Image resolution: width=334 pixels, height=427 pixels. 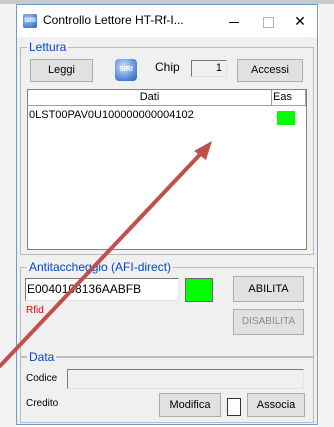 I want to click on credito-checkbox, so click(x=234, y=407).